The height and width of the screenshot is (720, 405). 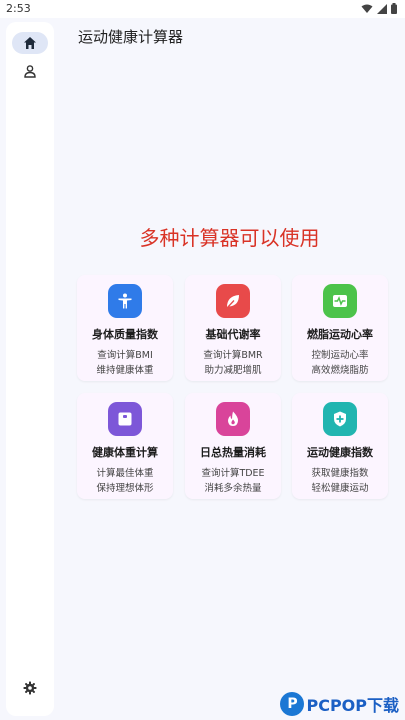 I want to click on status-bar: 2:53, so click(x=202, y=9).